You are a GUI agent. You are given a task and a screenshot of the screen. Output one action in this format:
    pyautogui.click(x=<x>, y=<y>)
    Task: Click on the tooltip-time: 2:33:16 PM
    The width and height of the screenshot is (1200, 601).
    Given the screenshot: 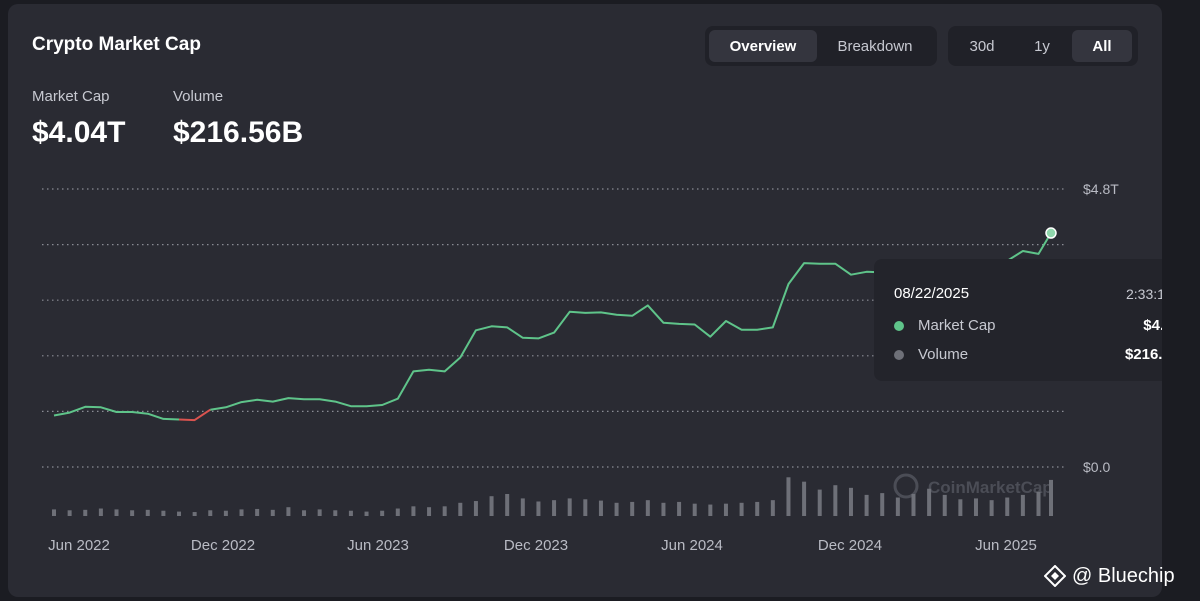 What is the action you would take?
    pyautogui.click(x=1144, y=294)
    